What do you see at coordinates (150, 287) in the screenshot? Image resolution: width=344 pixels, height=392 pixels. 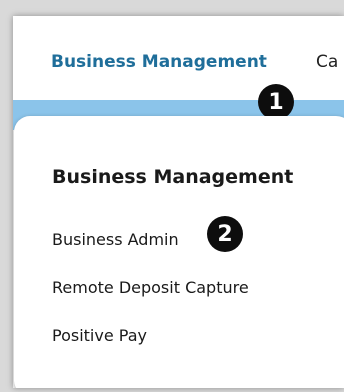 I see `menu-item-remote-deposit-capture: Remote Deposit Capture` at bounding box center [150, 287].